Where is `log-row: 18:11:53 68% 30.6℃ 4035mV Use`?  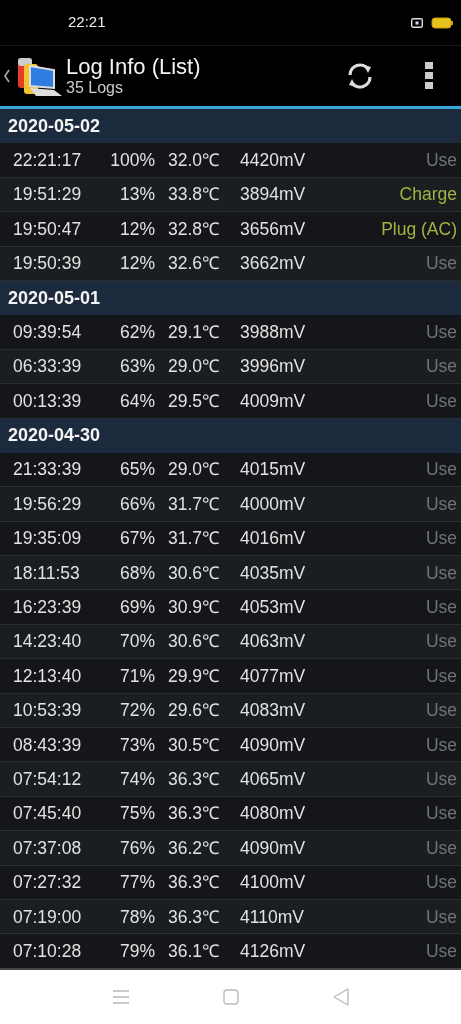 log-row: 18:11:53 68% 30.6℃ 4035mV Use is located at coordinates (230, 573).